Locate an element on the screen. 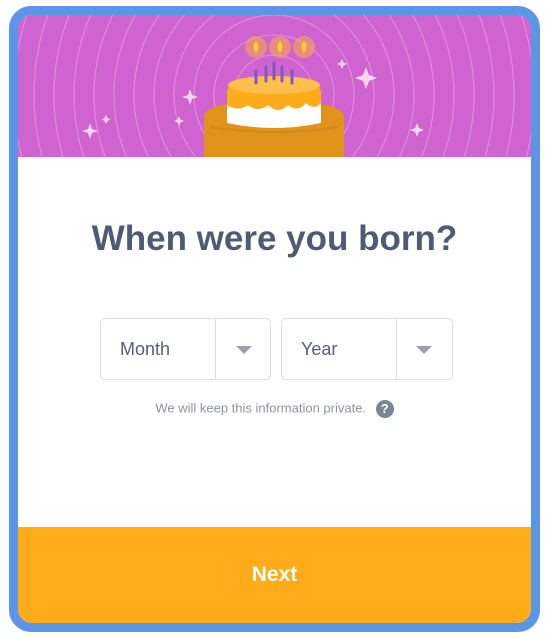 The height and width of the screenshot is (638, 549). privacy-note: We will keep this information private. ? is located at coordinates (274, 409).